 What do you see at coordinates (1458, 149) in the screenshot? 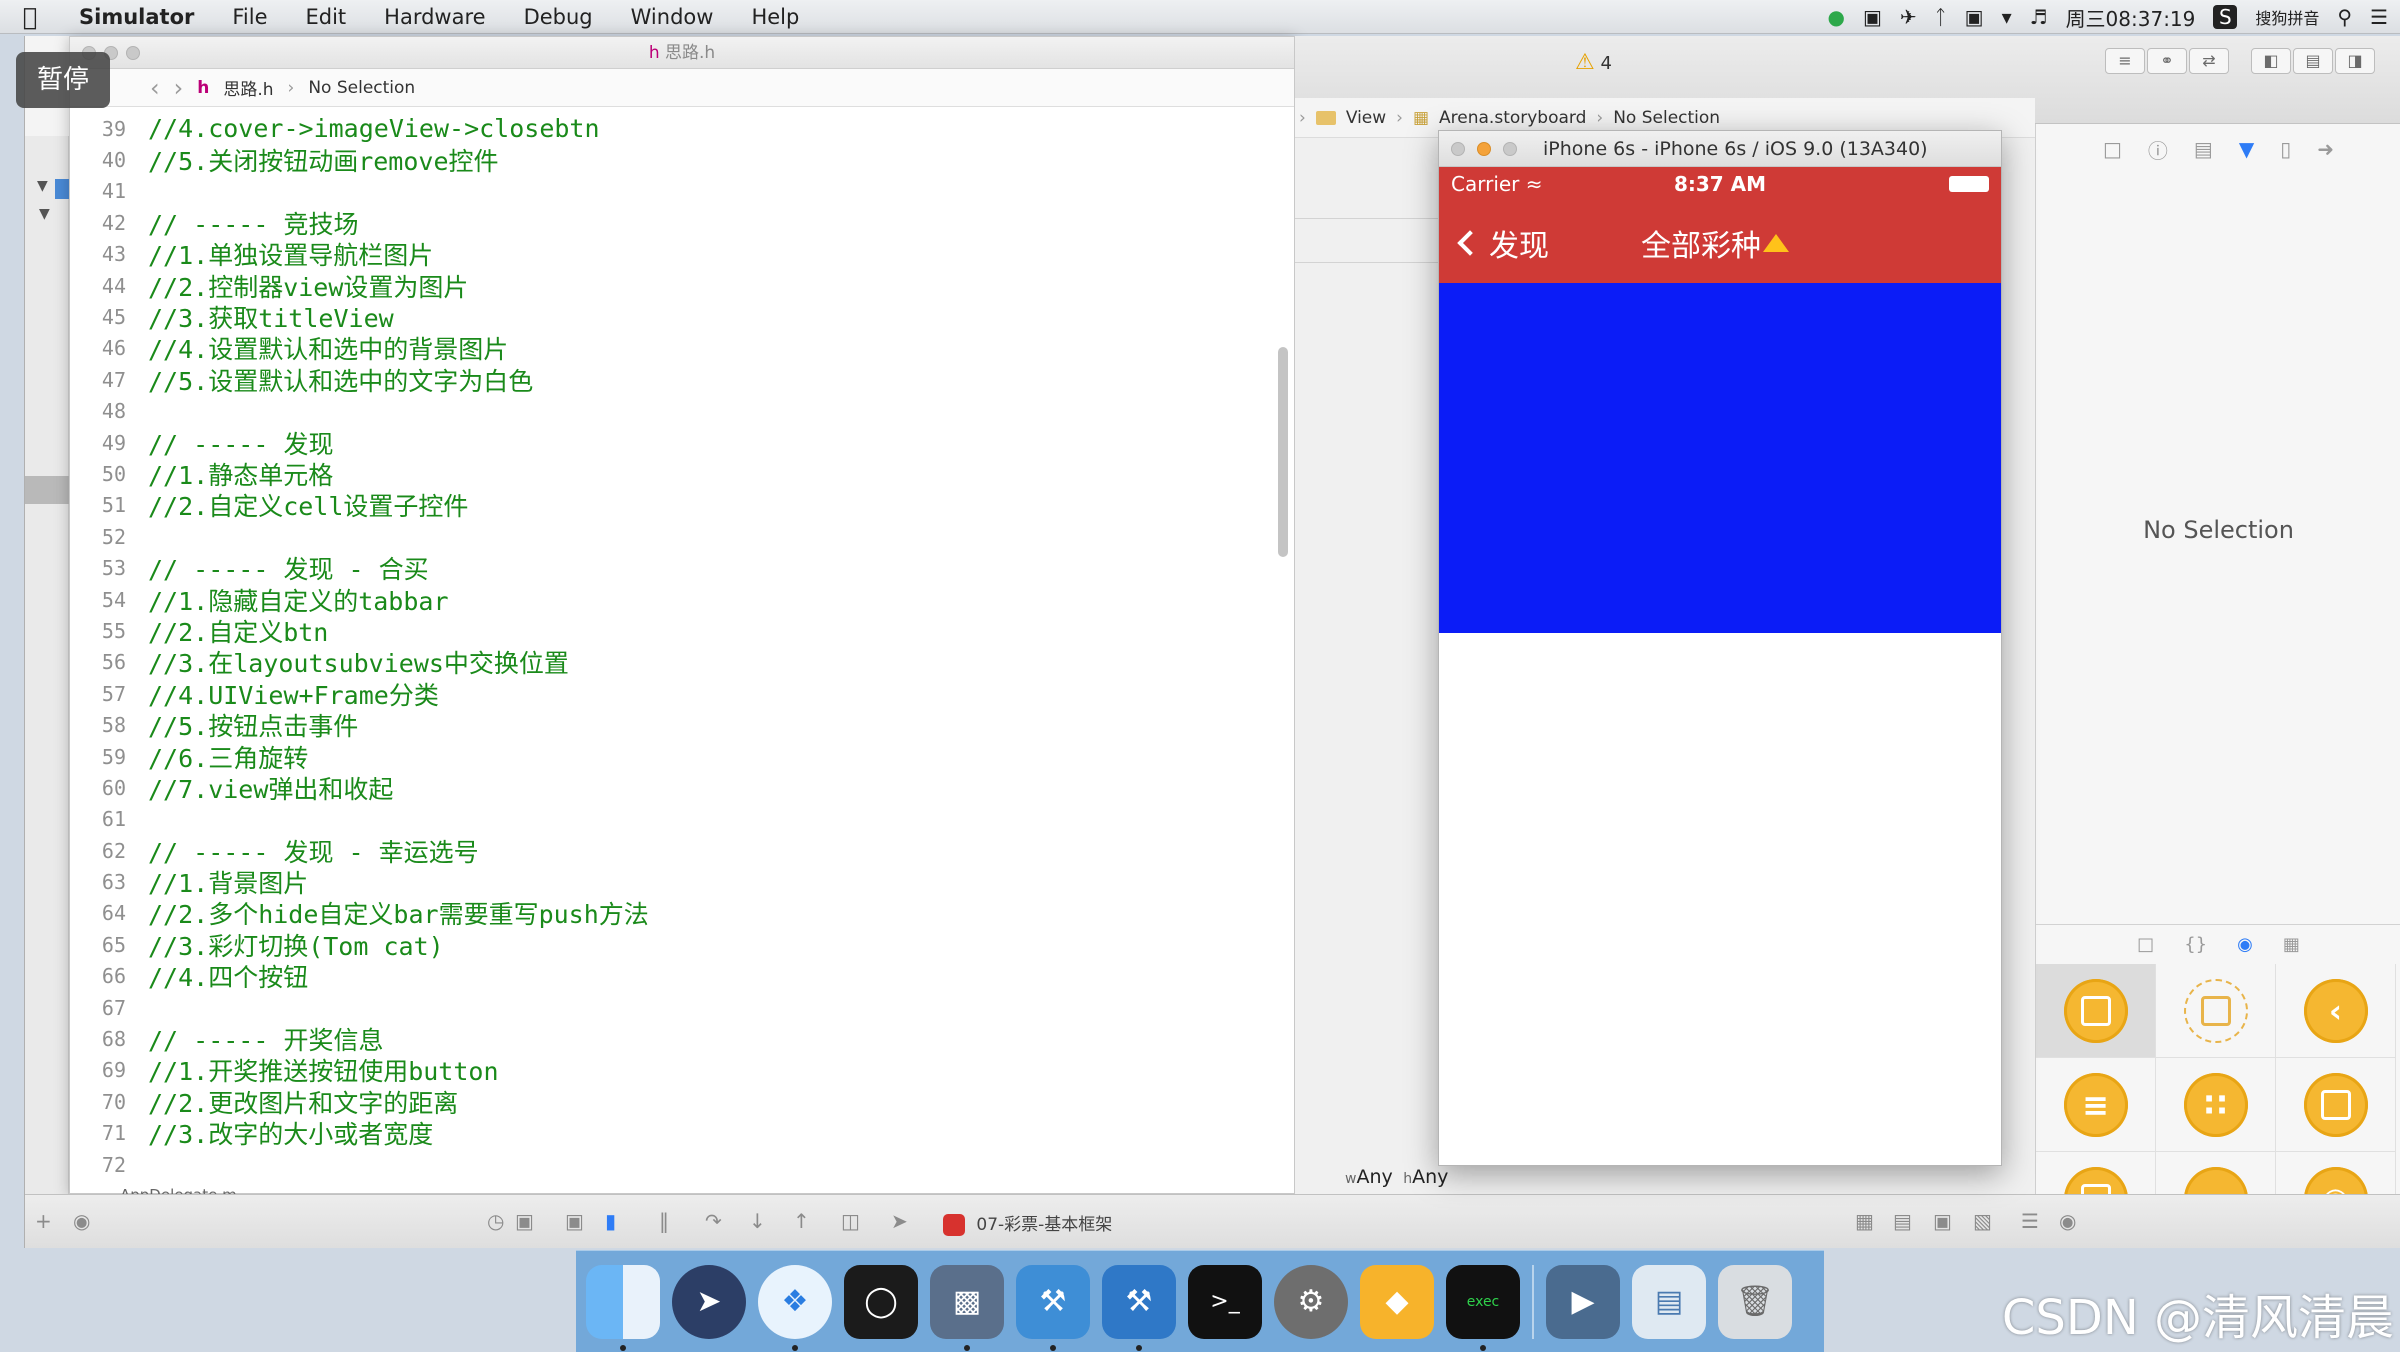
I see `close-window-button` at bounding box center [1458, 149].